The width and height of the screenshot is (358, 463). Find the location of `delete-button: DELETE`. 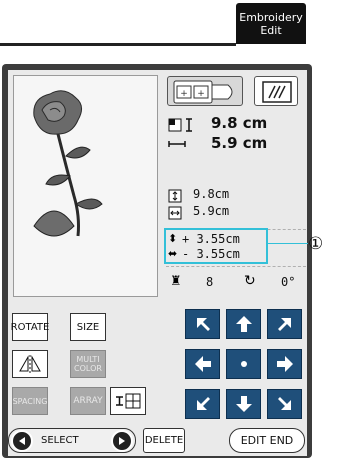

delete-button: DELETE is located at coordinates (164, 440).